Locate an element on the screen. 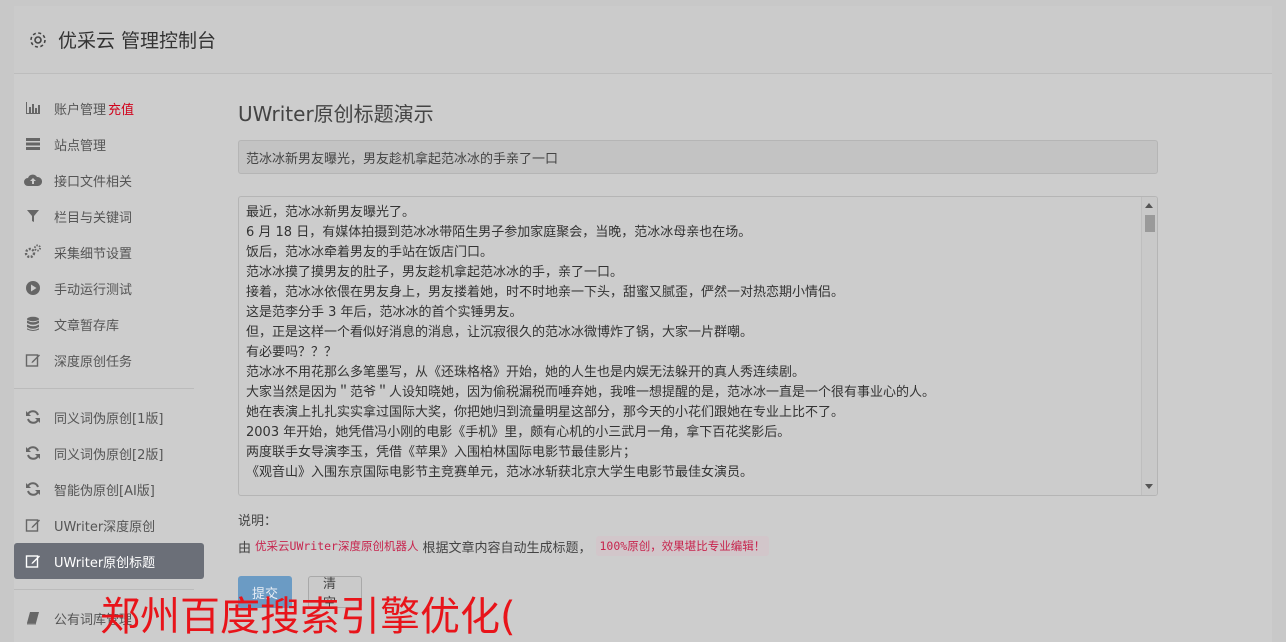 The width and height of the screenshot is (1286, 642). server-icon is located at coordinates (33, 144).